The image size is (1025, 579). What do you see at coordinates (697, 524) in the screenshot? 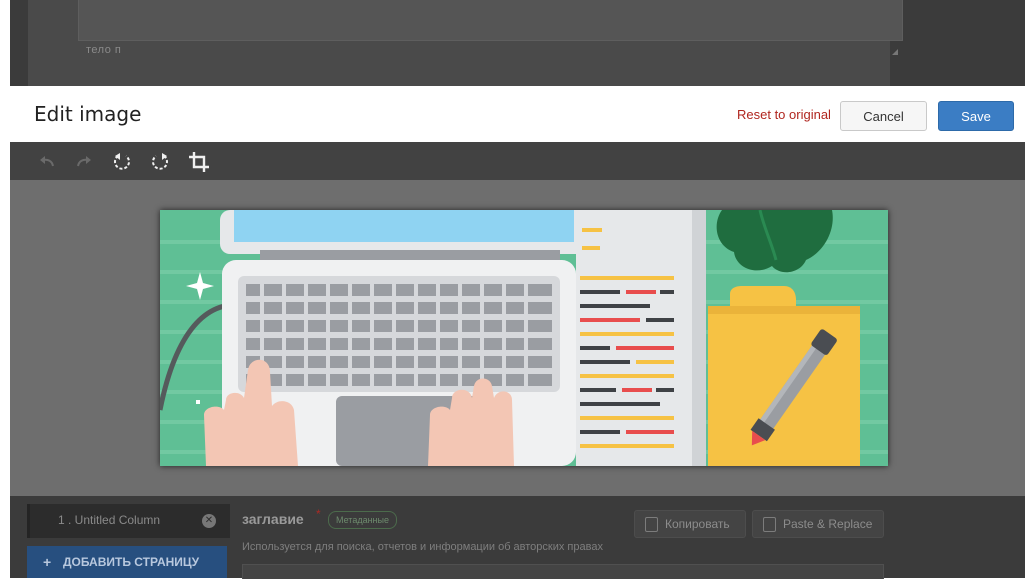
I see `copy-label: Копировать` at bounding box center [697, 524].